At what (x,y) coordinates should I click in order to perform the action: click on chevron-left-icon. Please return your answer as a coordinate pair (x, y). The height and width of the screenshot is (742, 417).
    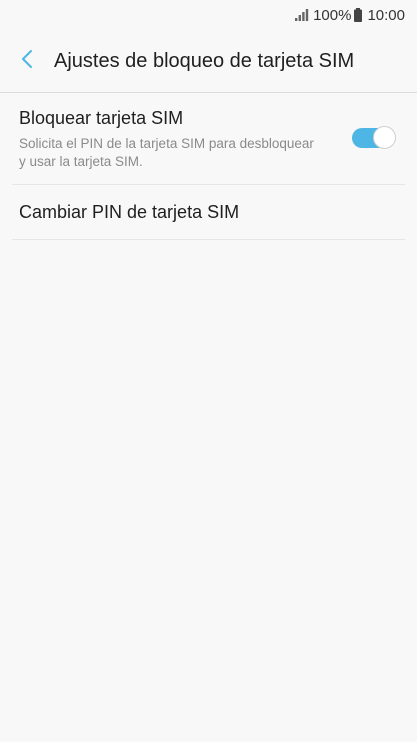
    Looking at the image, I should click on (27, 61).